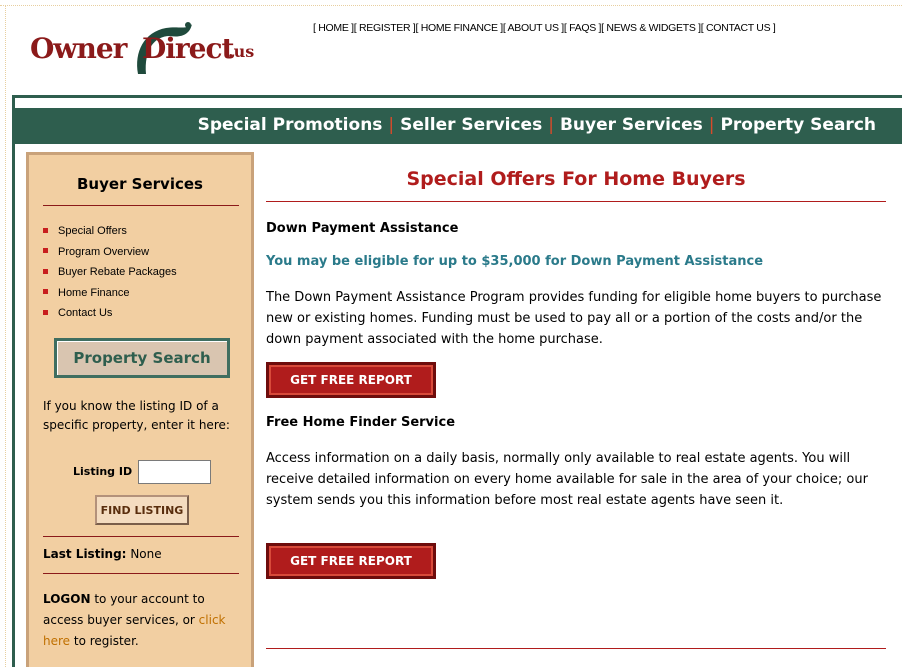  I want to click on sidebar-item-home-finance: Home Finance, so click(110, 293).